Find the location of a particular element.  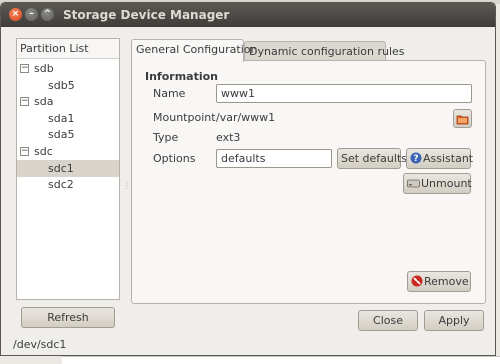

type-label: Type is located at coordinates (166, 137).